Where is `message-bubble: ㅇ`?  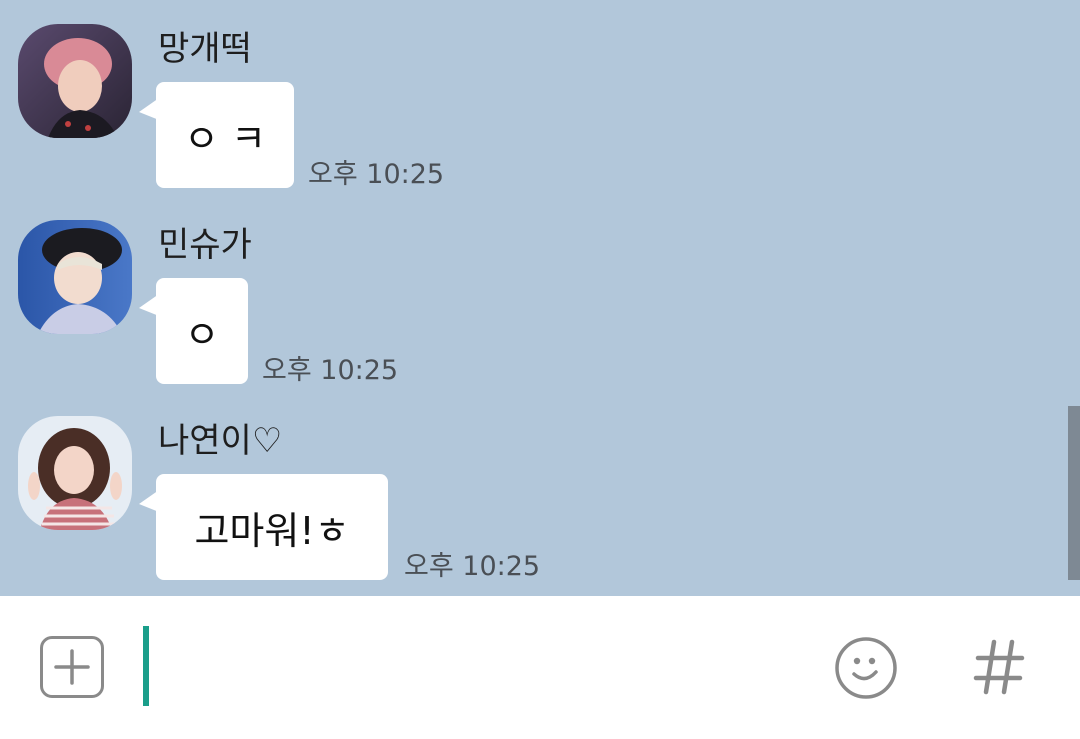
message-bubble: ㅇ is located at coordinates (202, 331).